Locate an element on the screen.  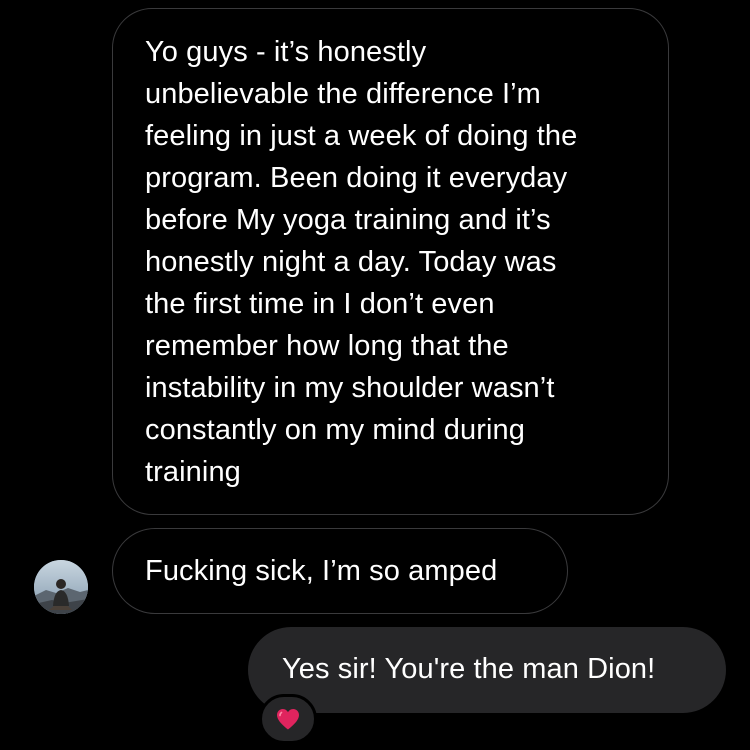
incoming-message-bubble: Fucking sick, I’m so amped is located at coordinates (340, 571).